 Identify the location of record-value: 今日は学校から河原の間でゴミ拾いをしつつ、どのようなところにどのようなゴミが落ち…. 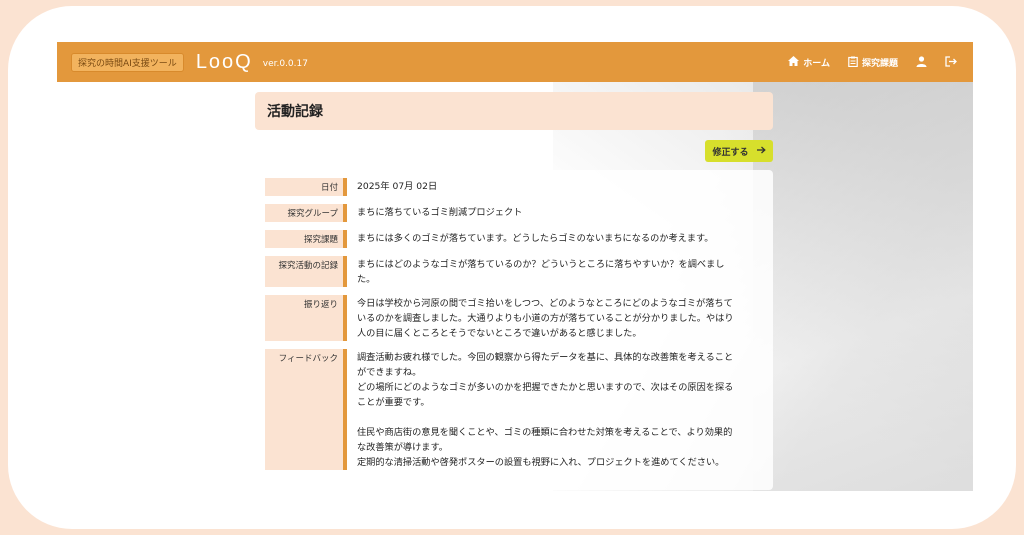
(545, 318).